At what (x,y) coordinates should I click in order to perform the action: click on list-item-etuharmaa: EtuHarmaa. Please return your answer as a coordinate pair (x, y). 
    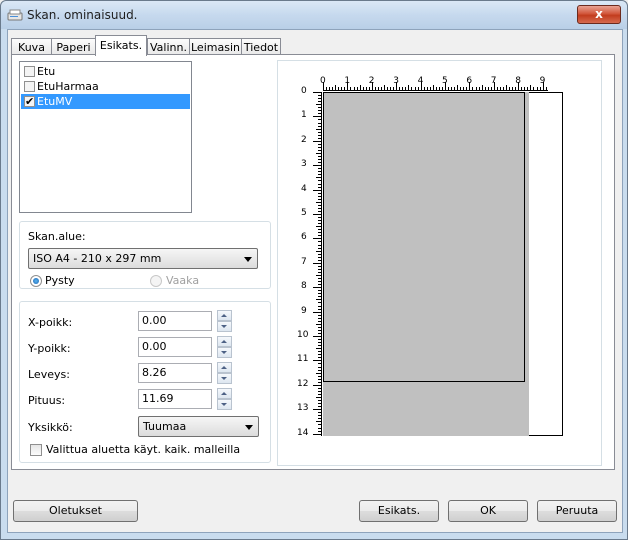
    Looking at the image, I should click on (105, 86).